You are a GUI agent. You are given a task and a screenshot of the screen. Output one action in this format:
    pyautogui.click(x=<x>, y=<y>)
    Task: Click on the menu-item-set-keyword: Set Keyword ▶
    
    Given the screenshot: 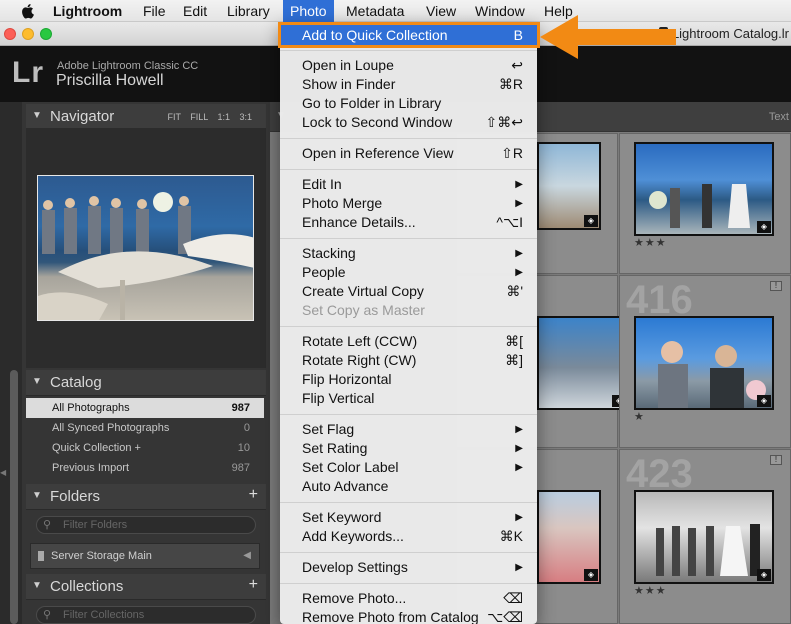 What is the action you would take?
    pyautogui.click(x=408, y=517)
    